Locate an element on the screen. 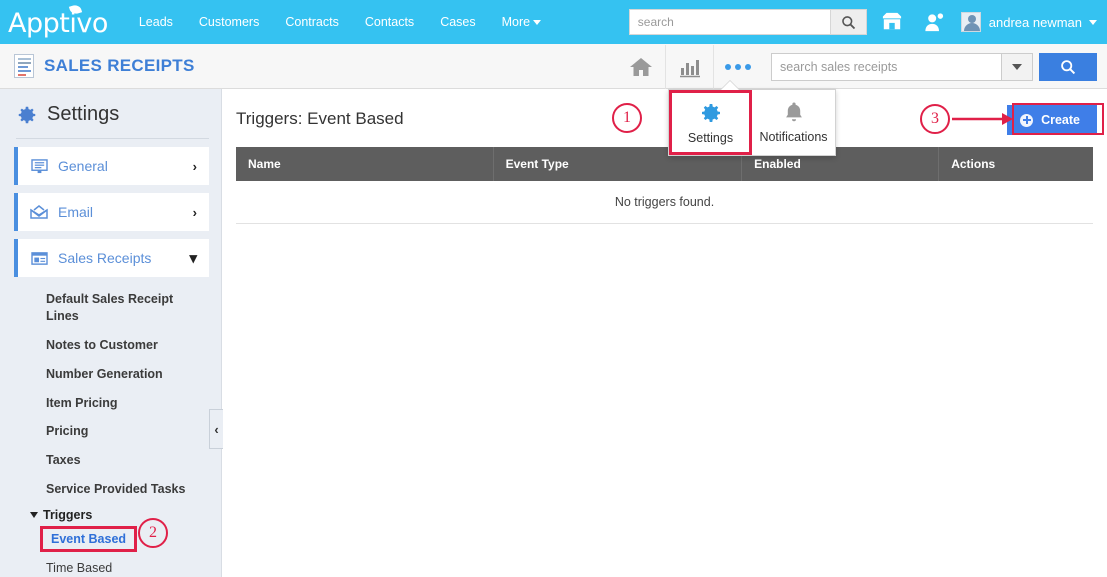 Image resolution: width=1107 pixels, height=577 pixels. annotation-arrow-create is located at coordinates (982, 119).